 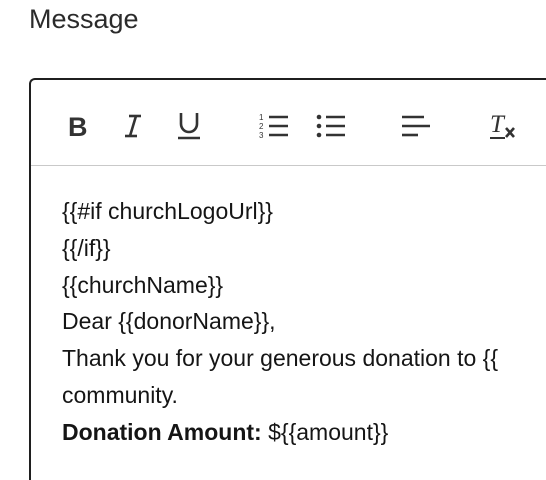 What do you see at coordinates (325, 431) in the screenshot?
I see `donation-amount-value: ${{amount}}` at bounding box center [325, 431].